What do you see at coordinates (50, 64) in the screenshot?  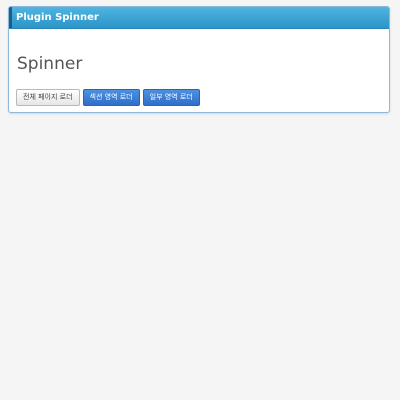 I see `page-title: Spinner` at bounding box center [50, 64].